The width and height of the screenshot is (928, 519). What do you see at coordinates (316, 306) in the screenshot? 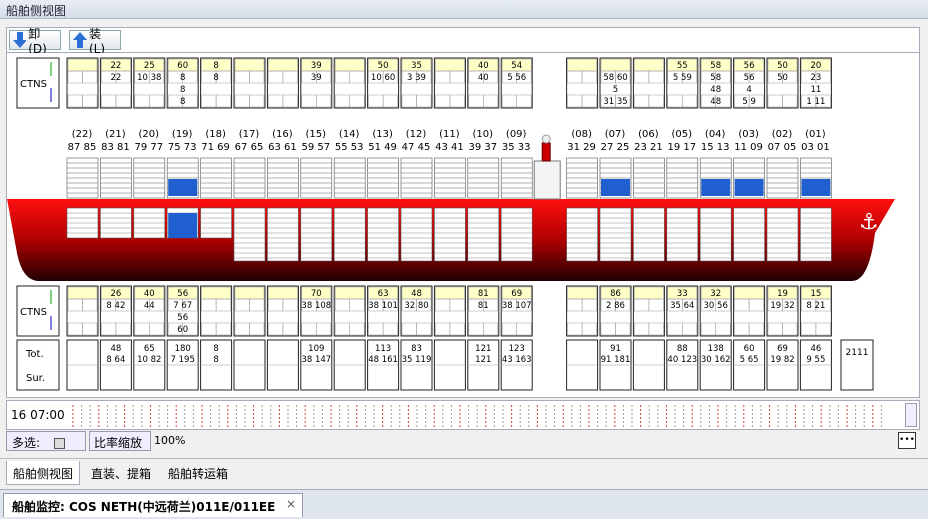
I see `bottom-count-b: 38 108` at bounding box center [316, 306].